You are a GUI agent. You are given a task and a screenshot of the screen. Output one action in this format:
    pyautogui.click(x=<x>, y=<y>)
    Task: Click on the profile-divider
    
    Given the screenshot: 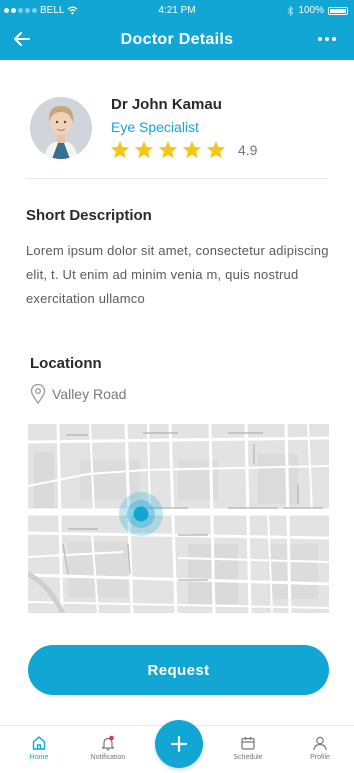 What is the action you would take?
    pyautogui.click(x=177, y=178)
    